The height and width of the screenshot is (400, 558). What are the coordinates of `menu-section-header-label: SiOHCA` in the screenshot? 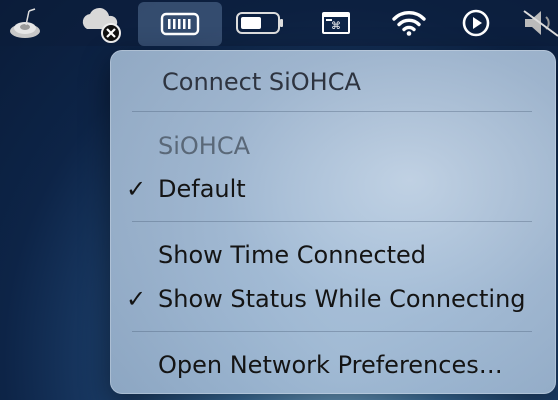 It's located at (204, 146).